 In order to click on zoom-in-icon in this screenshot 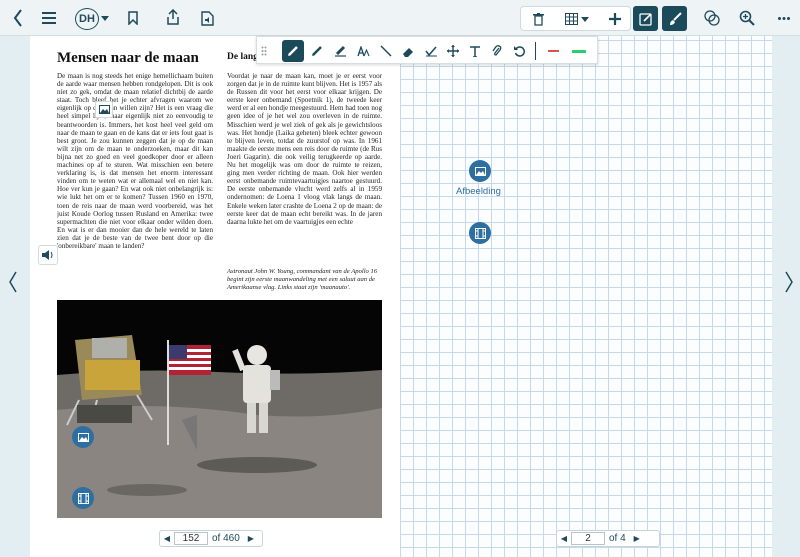, I will do `click(747, 18)`.